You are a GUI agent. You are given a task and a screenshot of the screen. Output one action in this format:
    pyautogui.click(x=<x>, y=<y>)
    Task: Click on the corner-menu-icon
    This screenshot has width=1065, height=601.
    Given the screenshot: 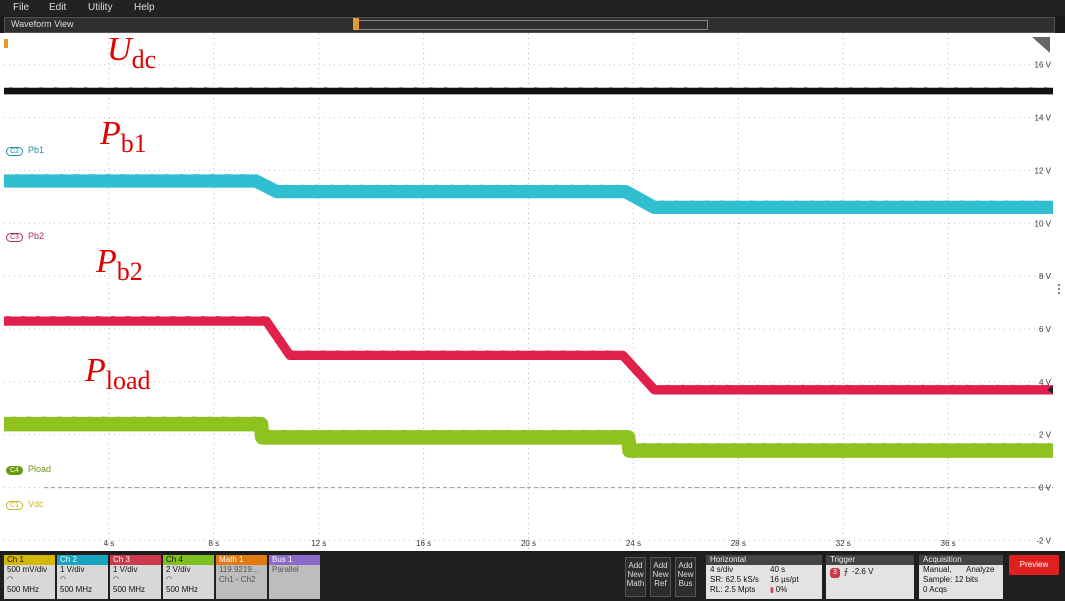 What is the action you would take?
    pyautogui.click(x=1041, y=45)
    